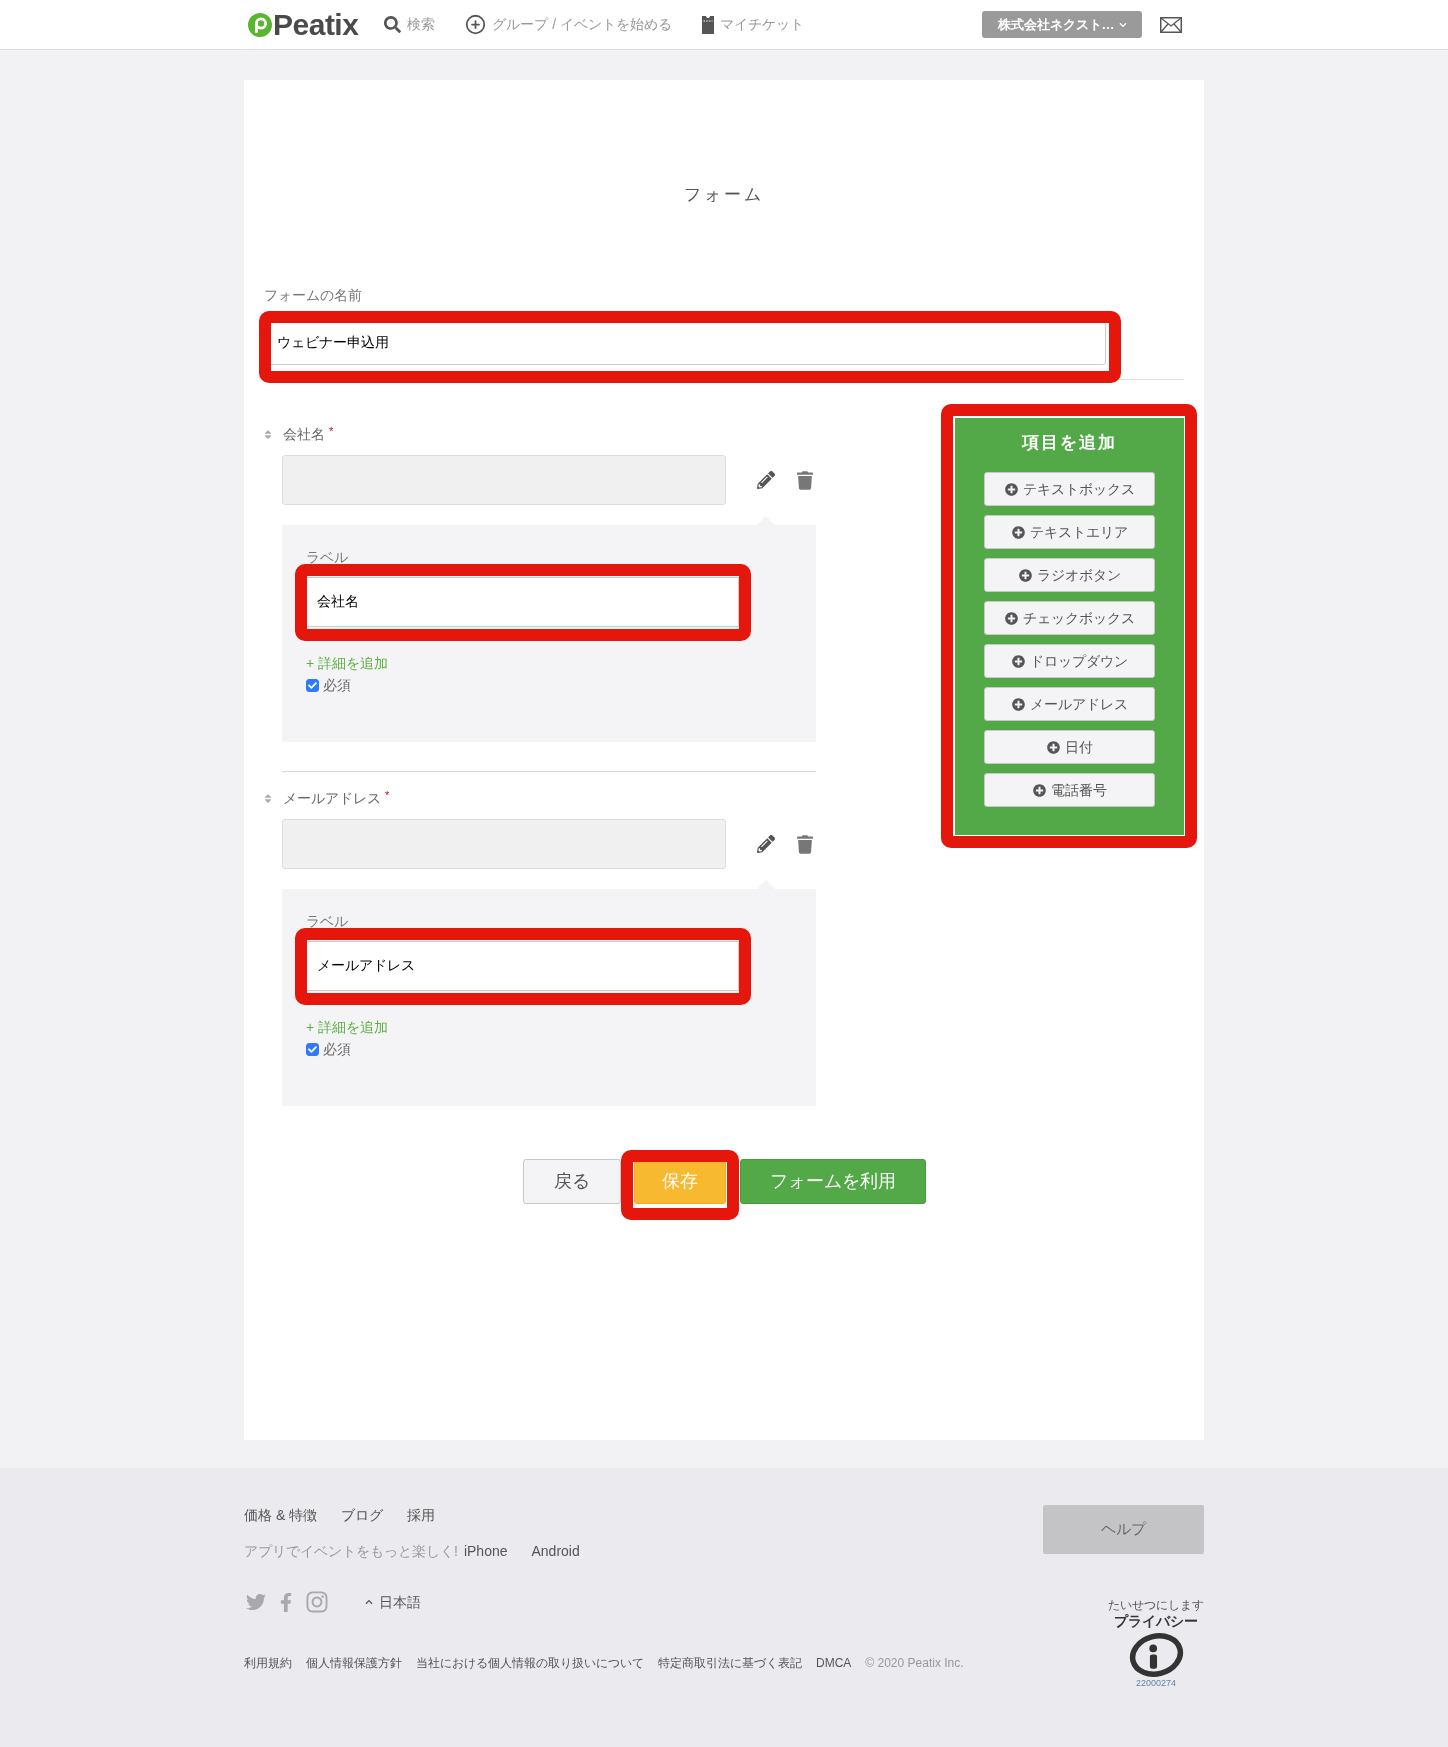 The height and width of the screenshot is (1747, 1448). I want to click on legal-link: 特定商取引法に基づく表記, so click(730, 1663).